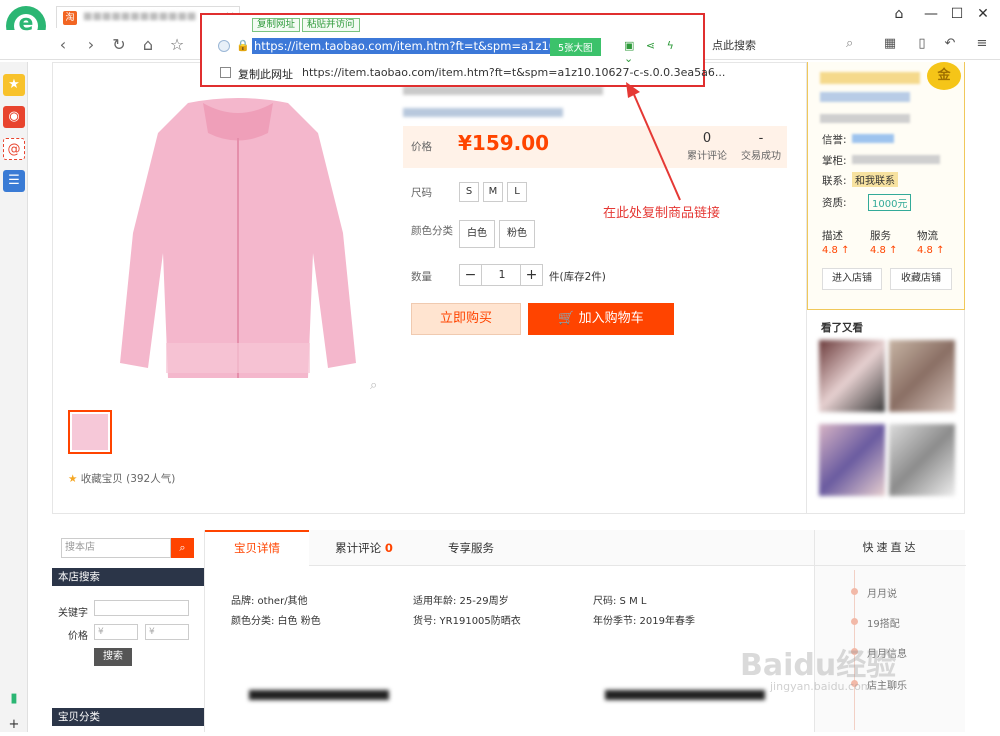 The image size is (1000, 736). I want to click on price-value: ¥159.00, so click(504, 143).